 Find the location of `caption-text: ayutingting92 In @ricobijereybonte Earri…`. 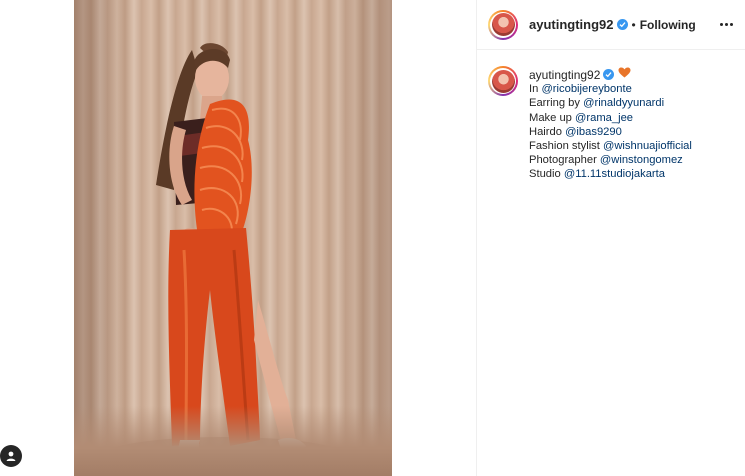

caption-text: ayutingting92 In @ricobijereybonte Earri… is located at coordinates (610, 124).